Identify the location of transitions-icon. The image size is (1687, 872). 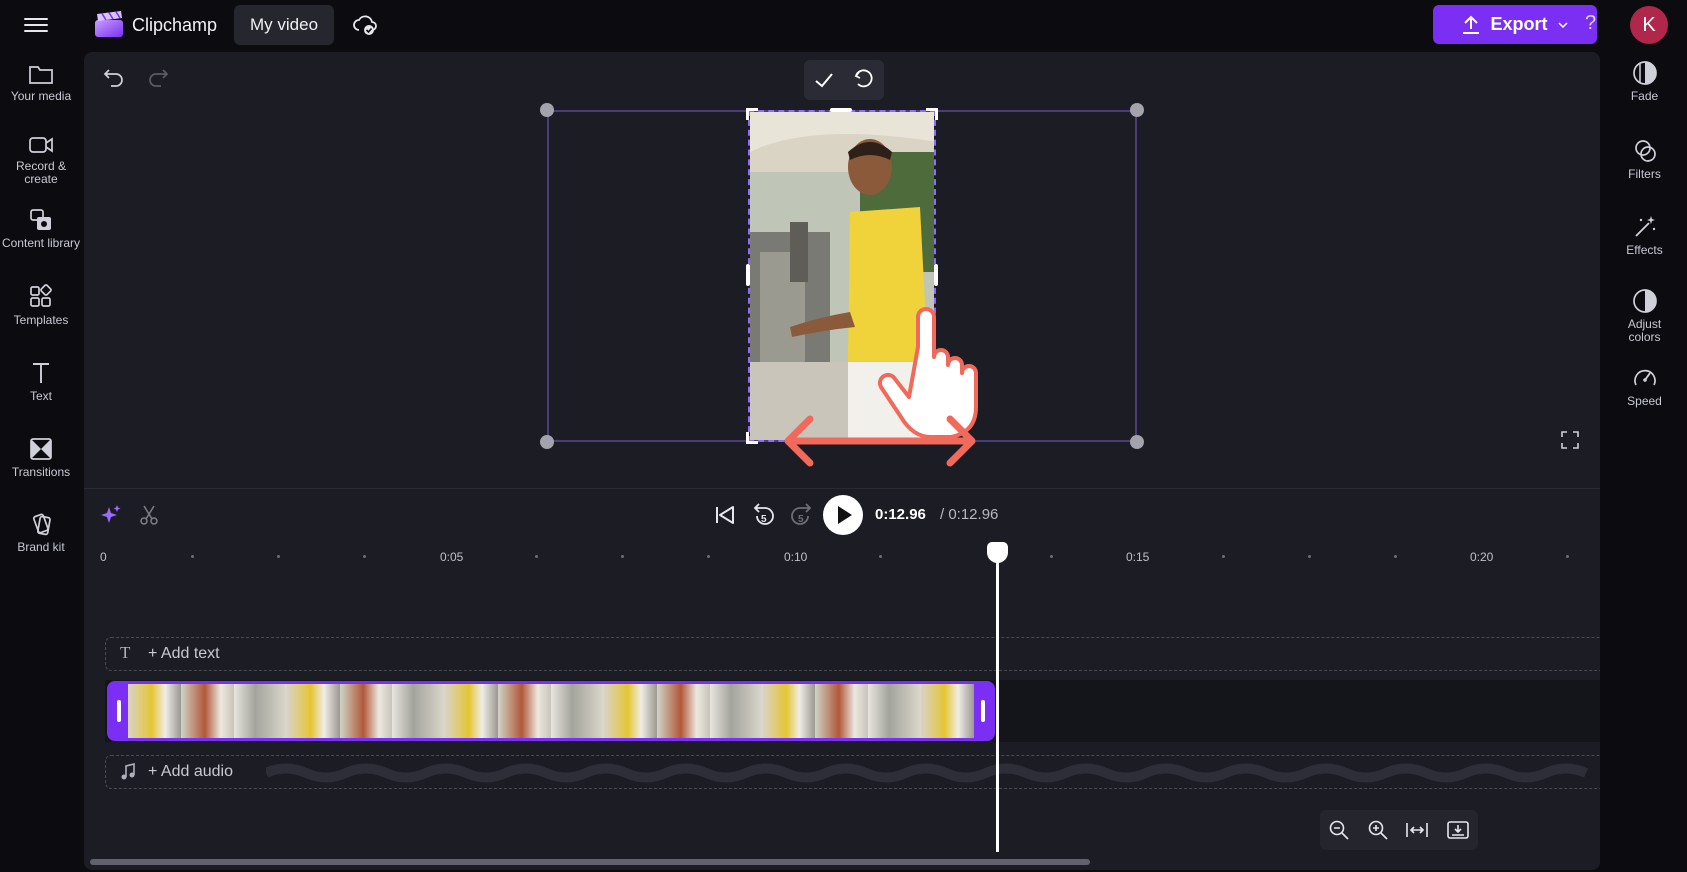
(41, 449).